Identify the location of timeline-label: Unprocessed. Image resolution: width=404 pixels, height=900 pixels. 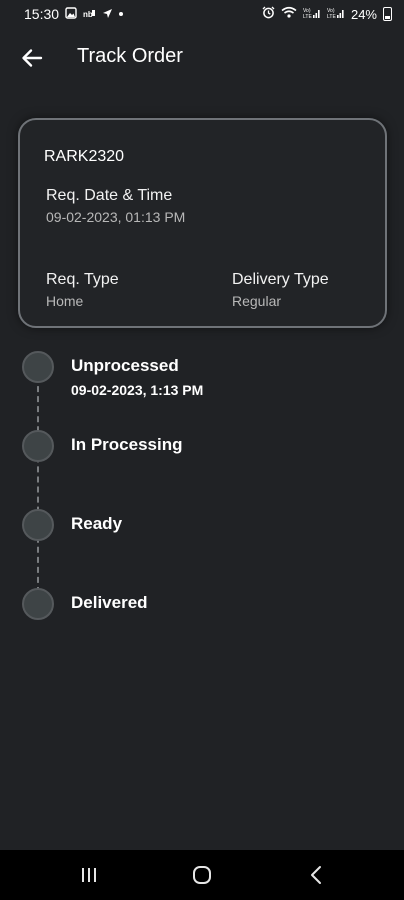
(125, 365).